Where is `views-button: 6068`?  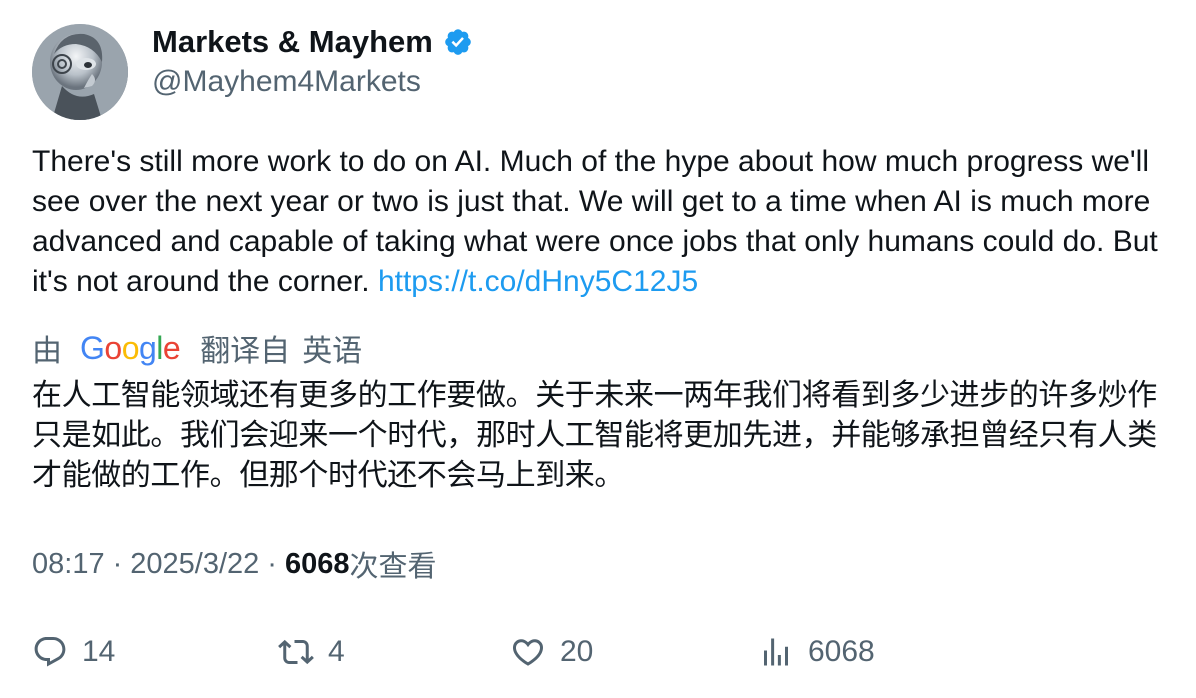 views-button: 6068 is located at coordinates (816, 652).